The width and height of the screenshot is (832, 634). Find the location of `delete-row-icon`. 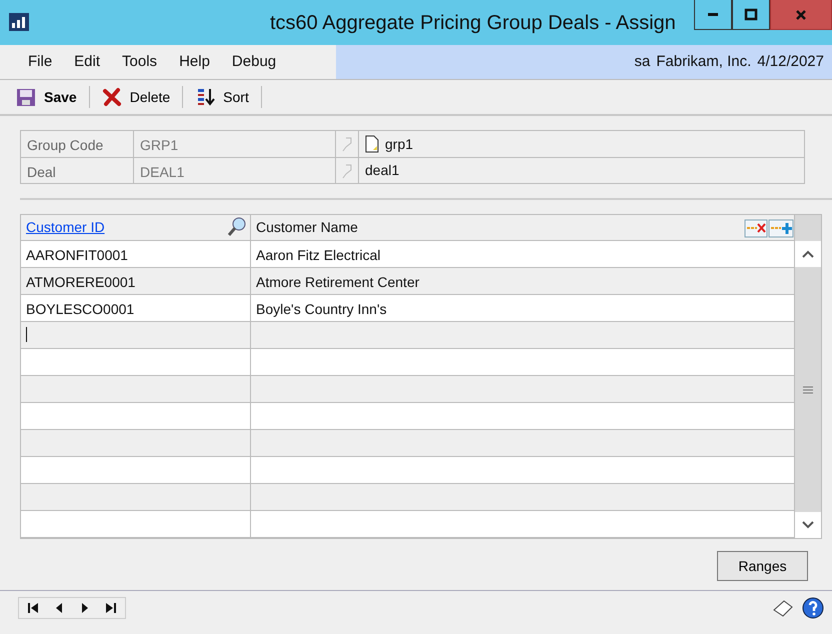

delete-row-icon is located at coordinates (756, 227).